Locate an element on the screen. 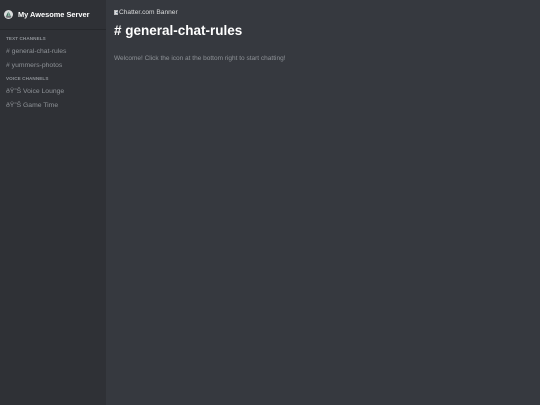  broken-image-icon is located at coordinates (116, 12).